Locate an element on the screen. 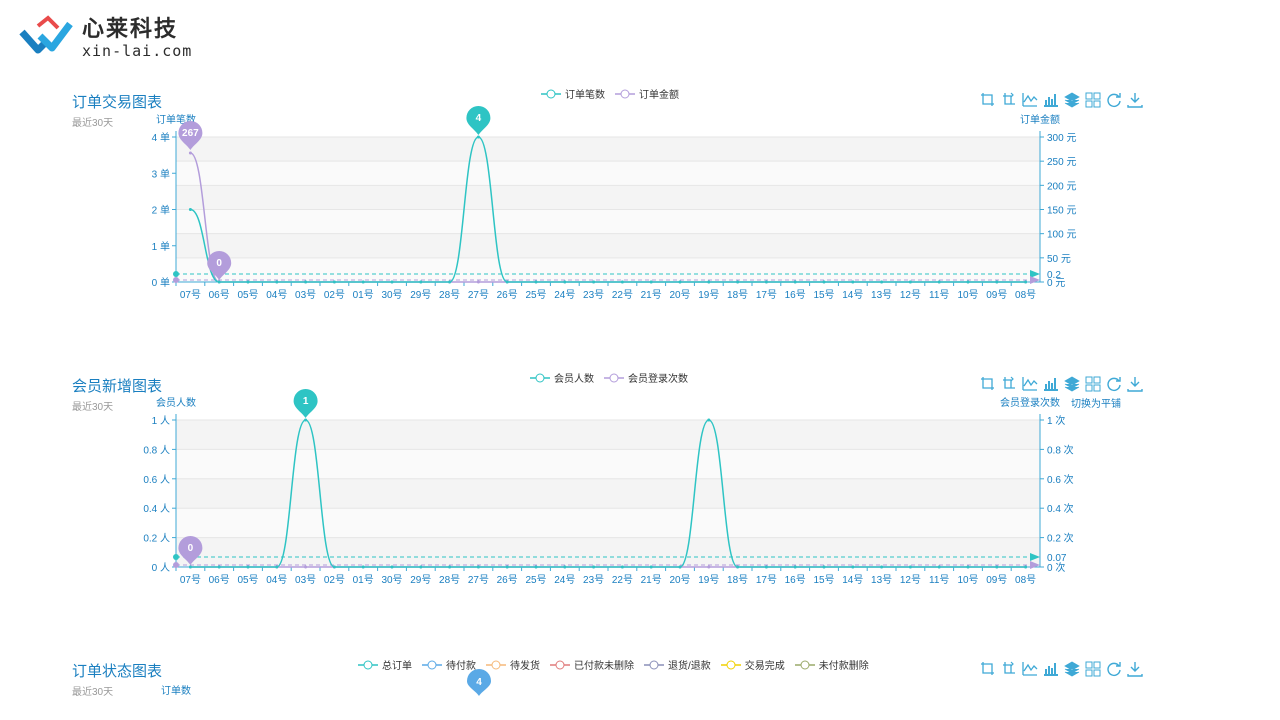 The width and height of the screenshot is (1280, 720). legend-item-member-logins: 会员登录次数 is located at coordinates (646, 377).